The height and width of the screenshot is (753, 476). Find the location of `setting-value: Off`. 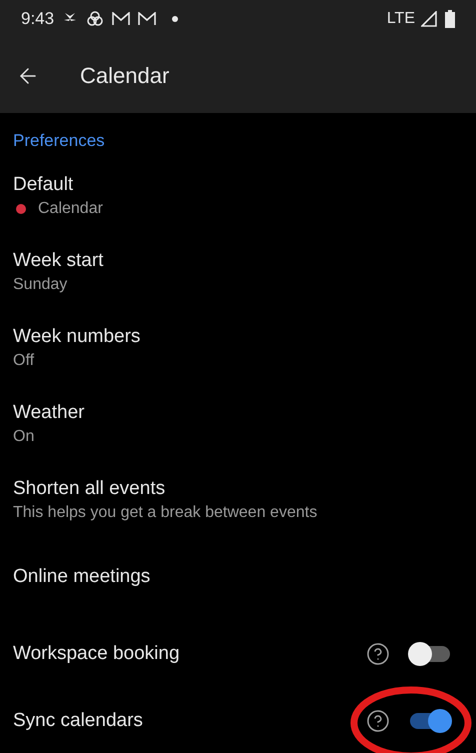

setting-value: Off is located at coordinates (23, 361).